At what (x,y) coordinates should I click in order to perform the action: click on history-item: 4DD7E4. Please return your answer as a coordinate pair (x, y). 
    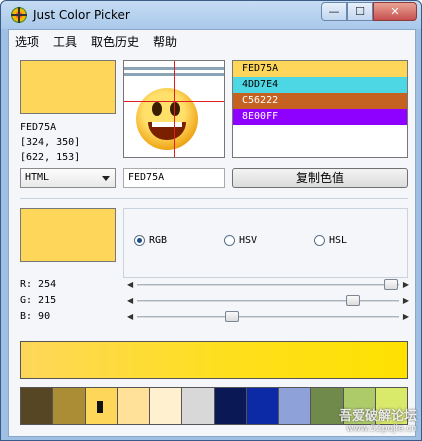
    Looking at the image, I should click on (320, 85).